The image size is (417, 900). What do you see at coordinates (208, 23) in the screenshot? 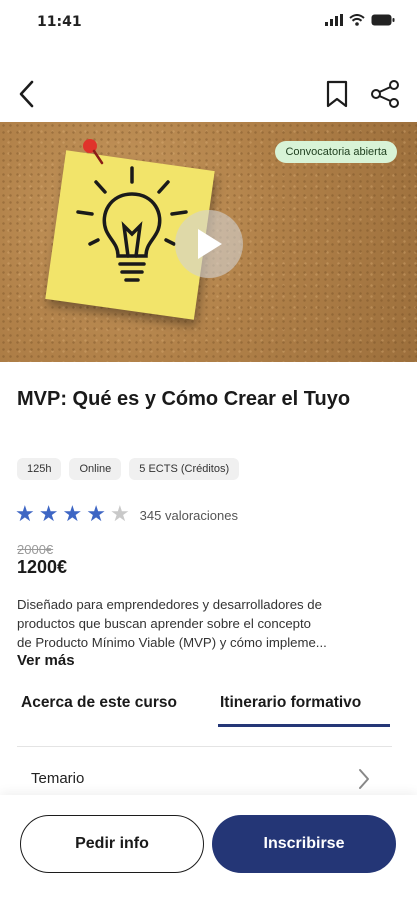
I see `status-bar: 11:41` at bounding box center [208, 23].